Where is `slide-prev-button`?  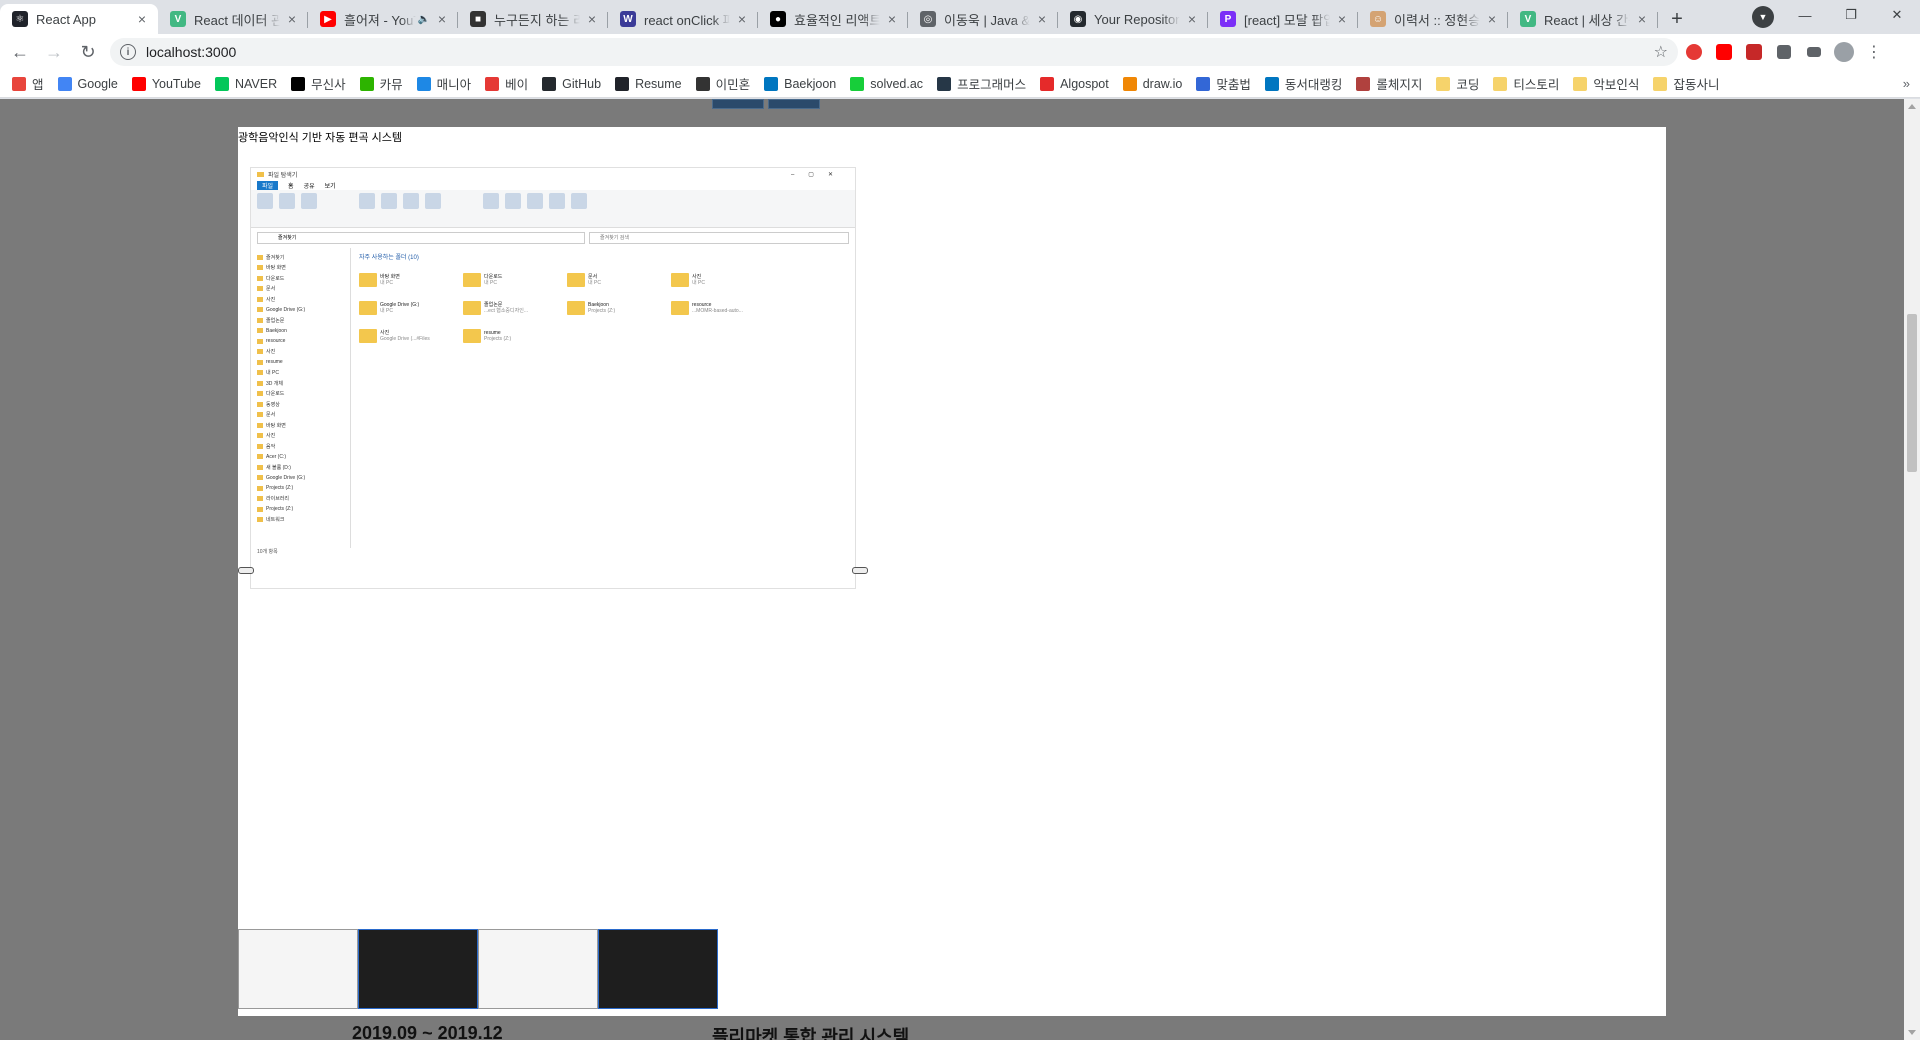
slide-prev-button is located at coordinates (246, 570).